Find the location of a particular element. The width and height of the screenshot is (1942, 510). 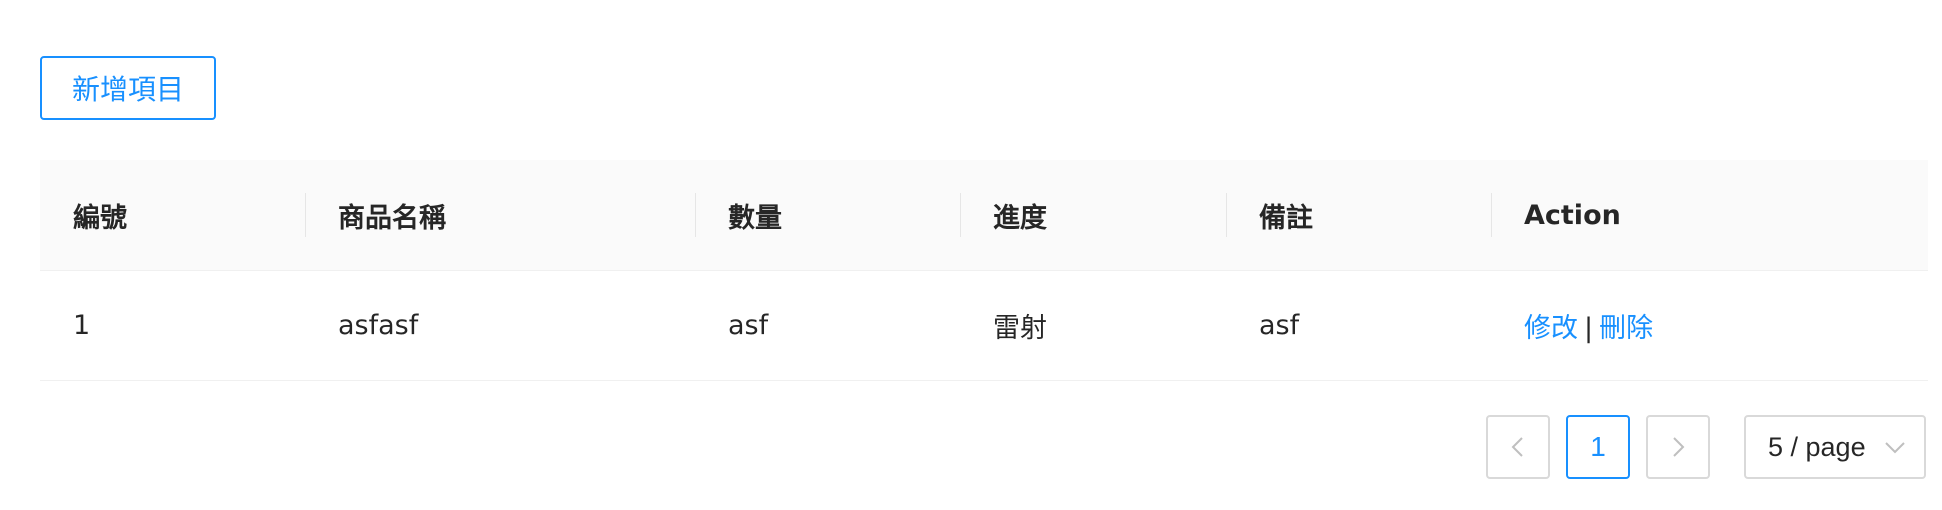

add-item-button: 新增項目 is located at coordinates (128, 88).